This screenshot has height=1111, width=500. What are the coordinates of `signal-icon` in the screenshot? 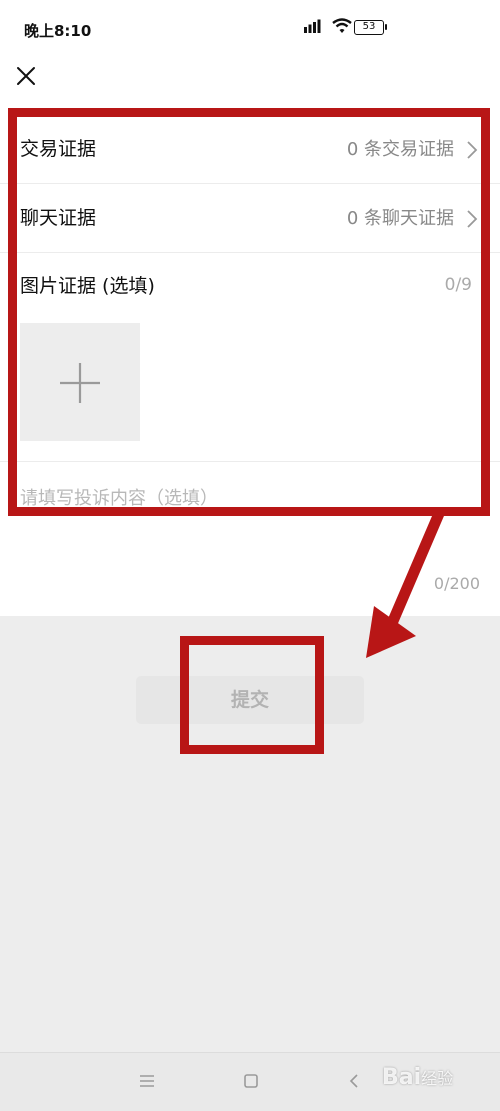 It's located at (312, 26).